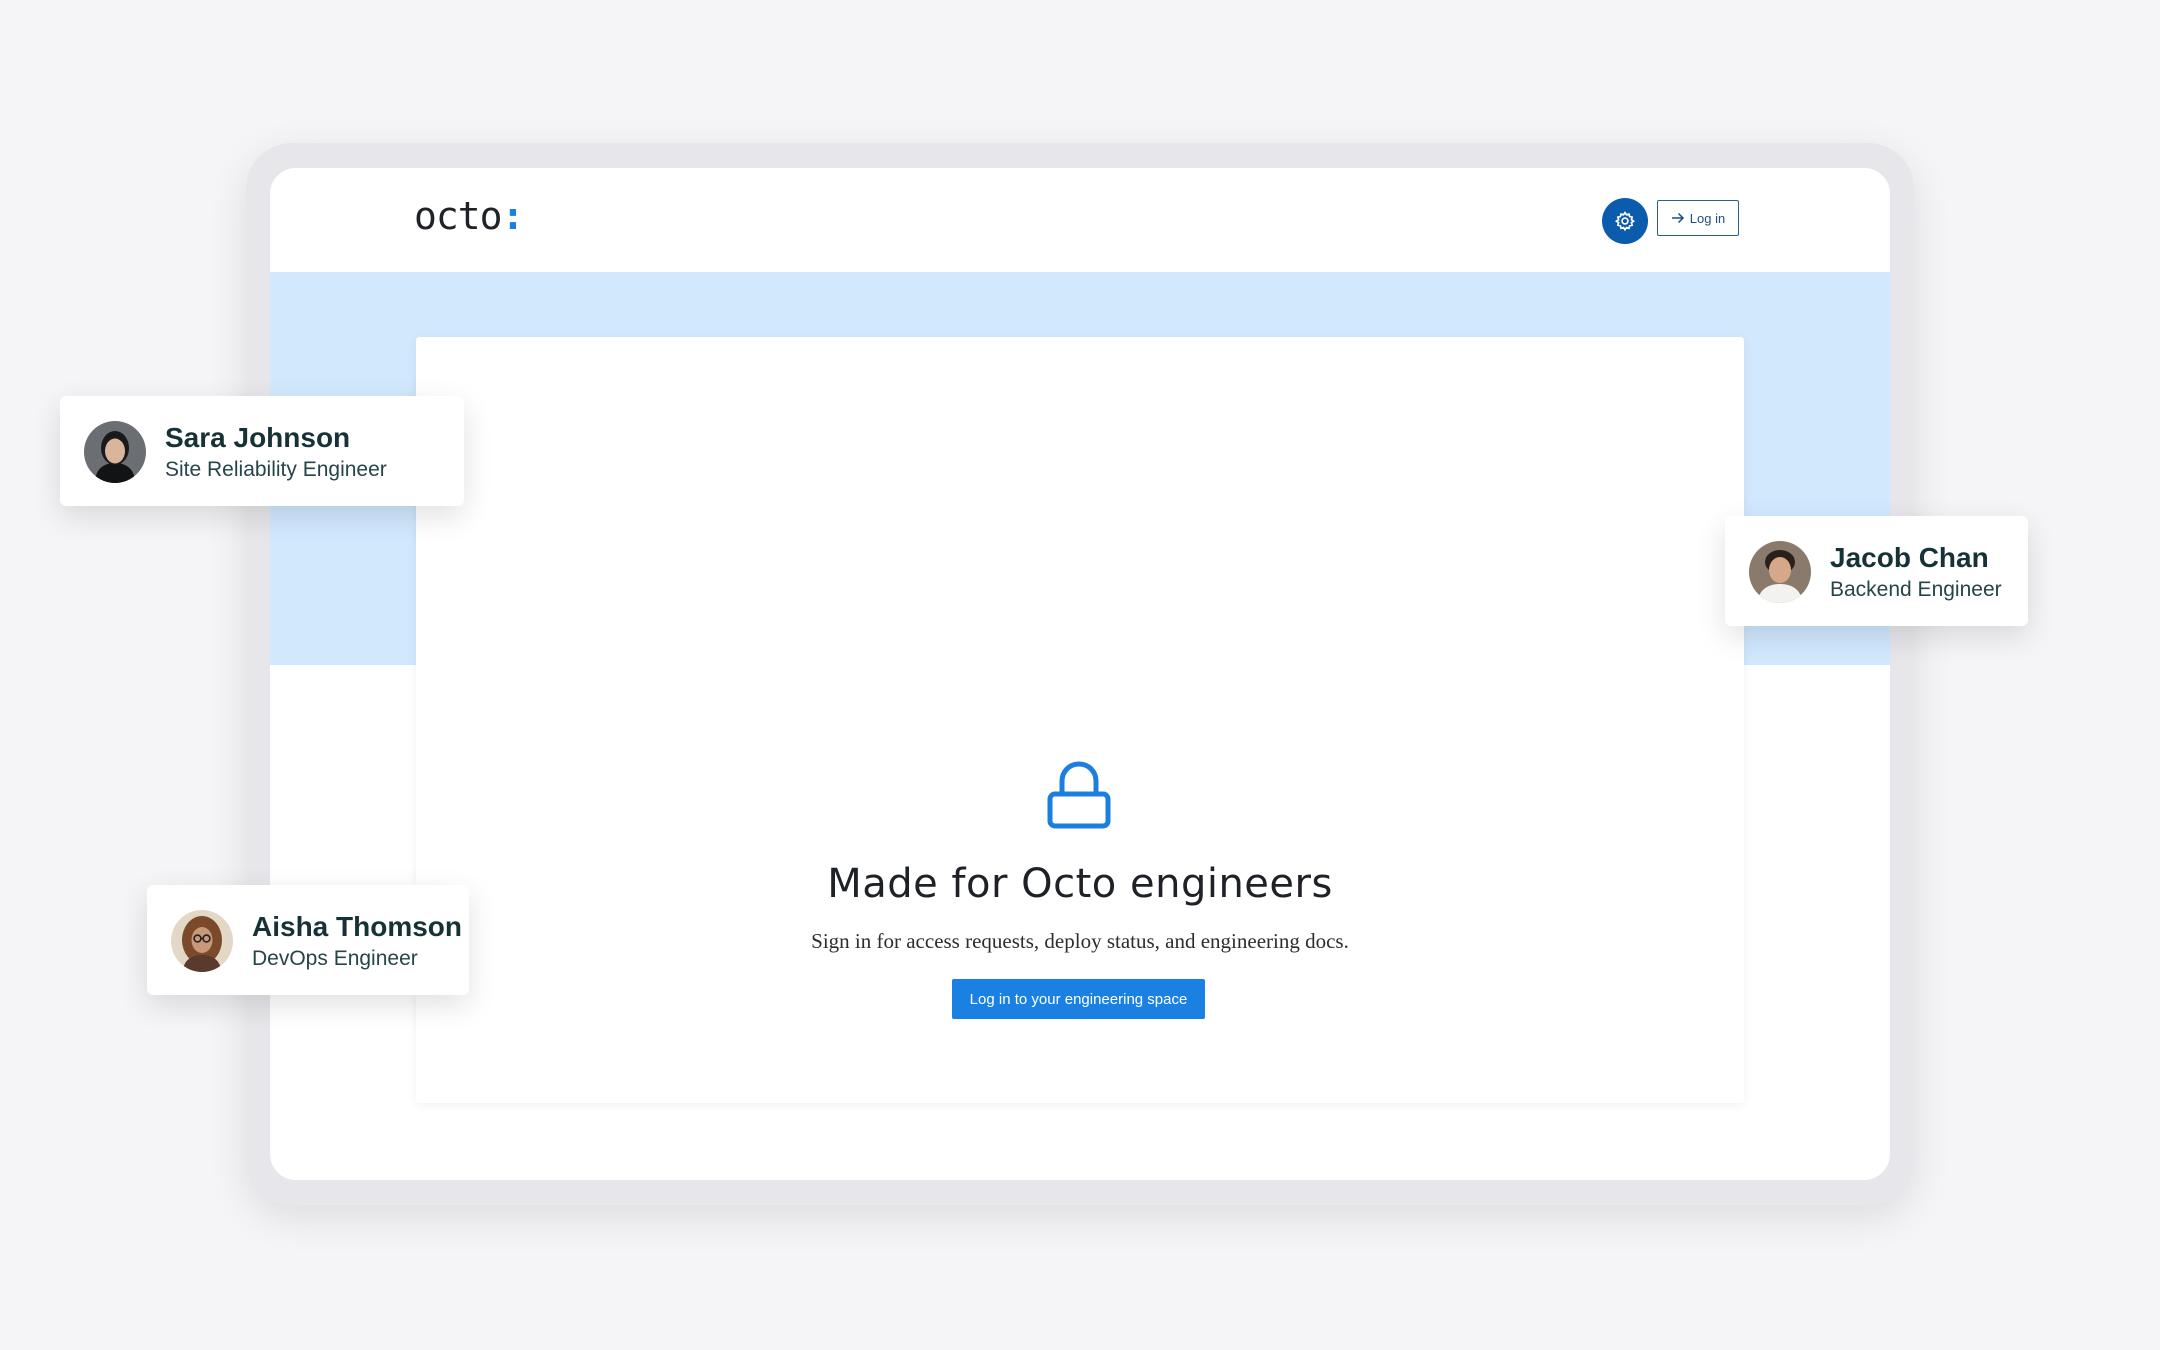 The image size is (2160, 1350). What do you see at coordinates (513, 216) in the screenshot?
I see `logo-accent: :` at bounding box center [513, 216].